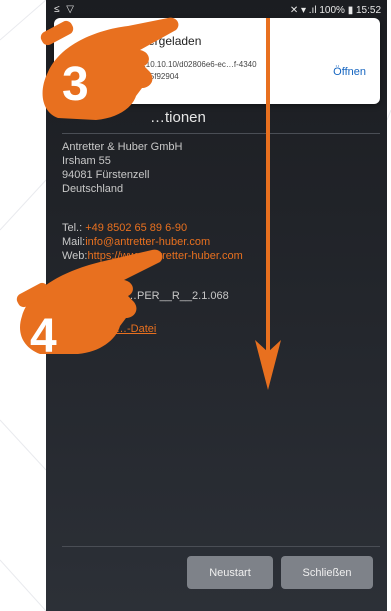 The image size is (391, 611). I want to click on web-row: Web:https://www.antretter-huber.com, so click(152, 256).